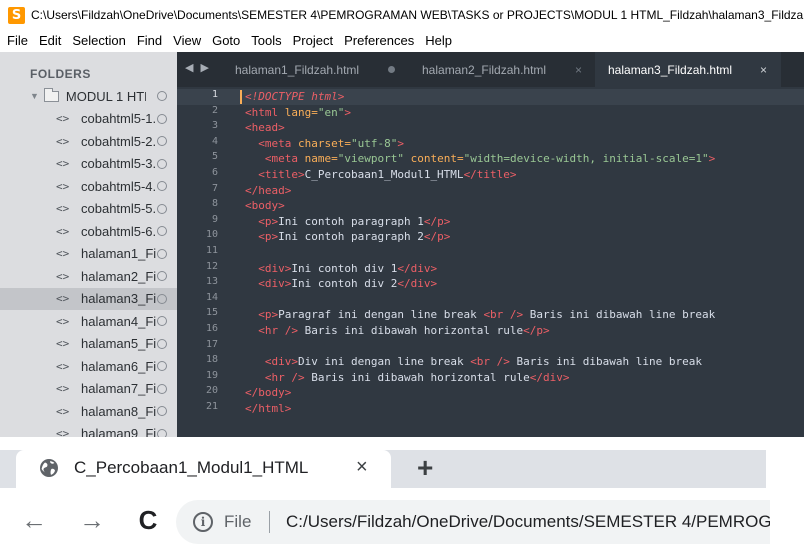 The width and height of the screenshot is (804, 550). What do you see at coordinates (315, 41) in the screenshot?
I see `menu-project: Project` at bounding box center [315, 41].